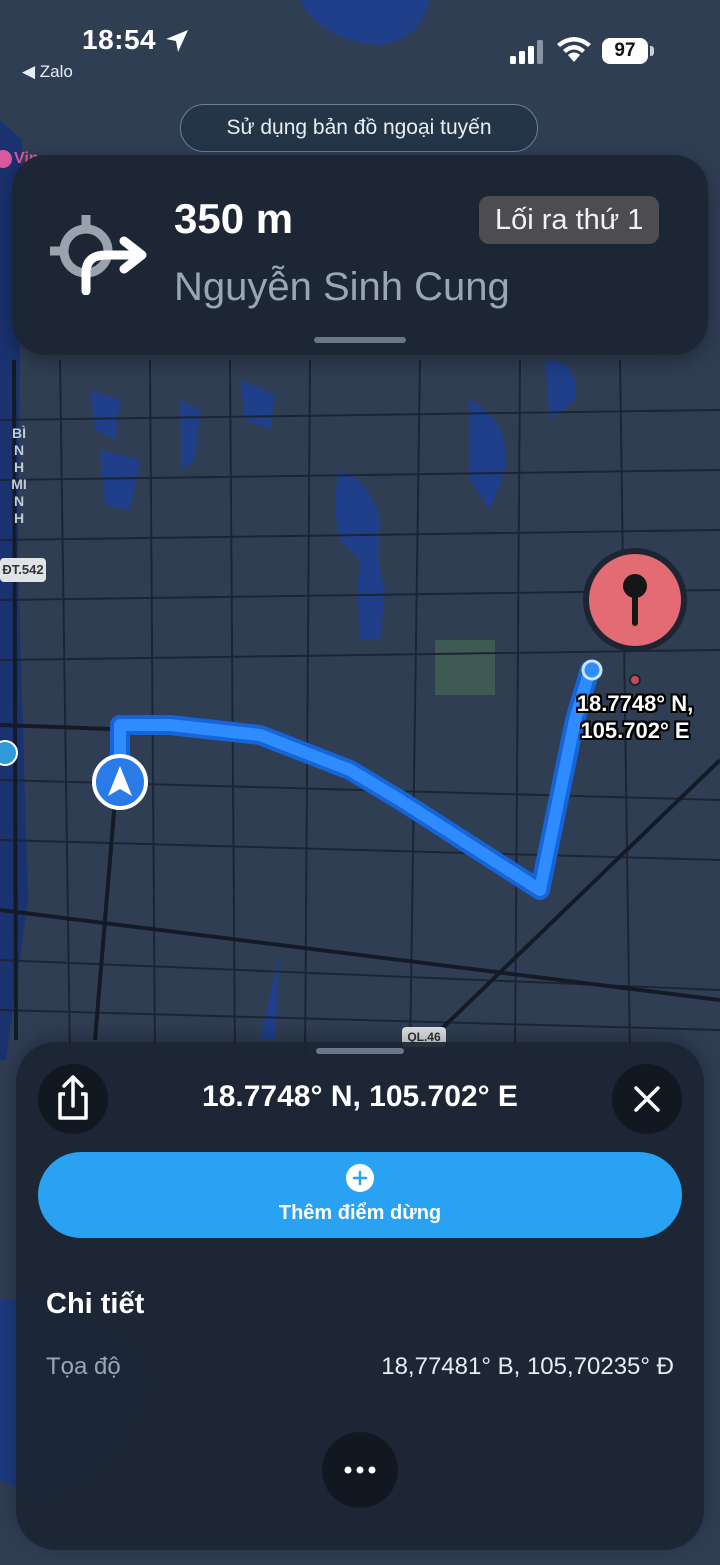 The height and width of the screenshot is (1565, 720). What do you see at coordinates (83, 1366) in the screenshot?
I see `coordinates-label: Tọa độ` at bounding box center [83, 1366].